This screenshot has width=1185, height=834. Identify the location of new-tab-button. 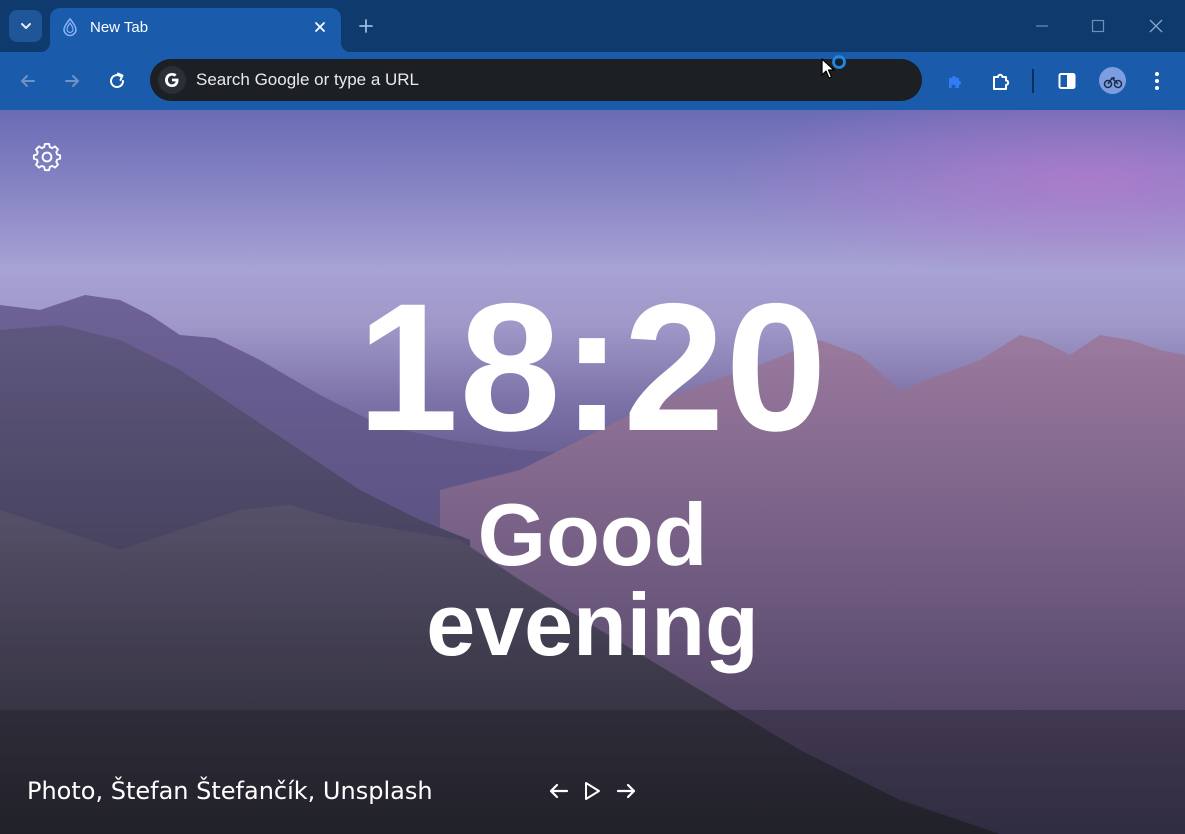
(366, 26).